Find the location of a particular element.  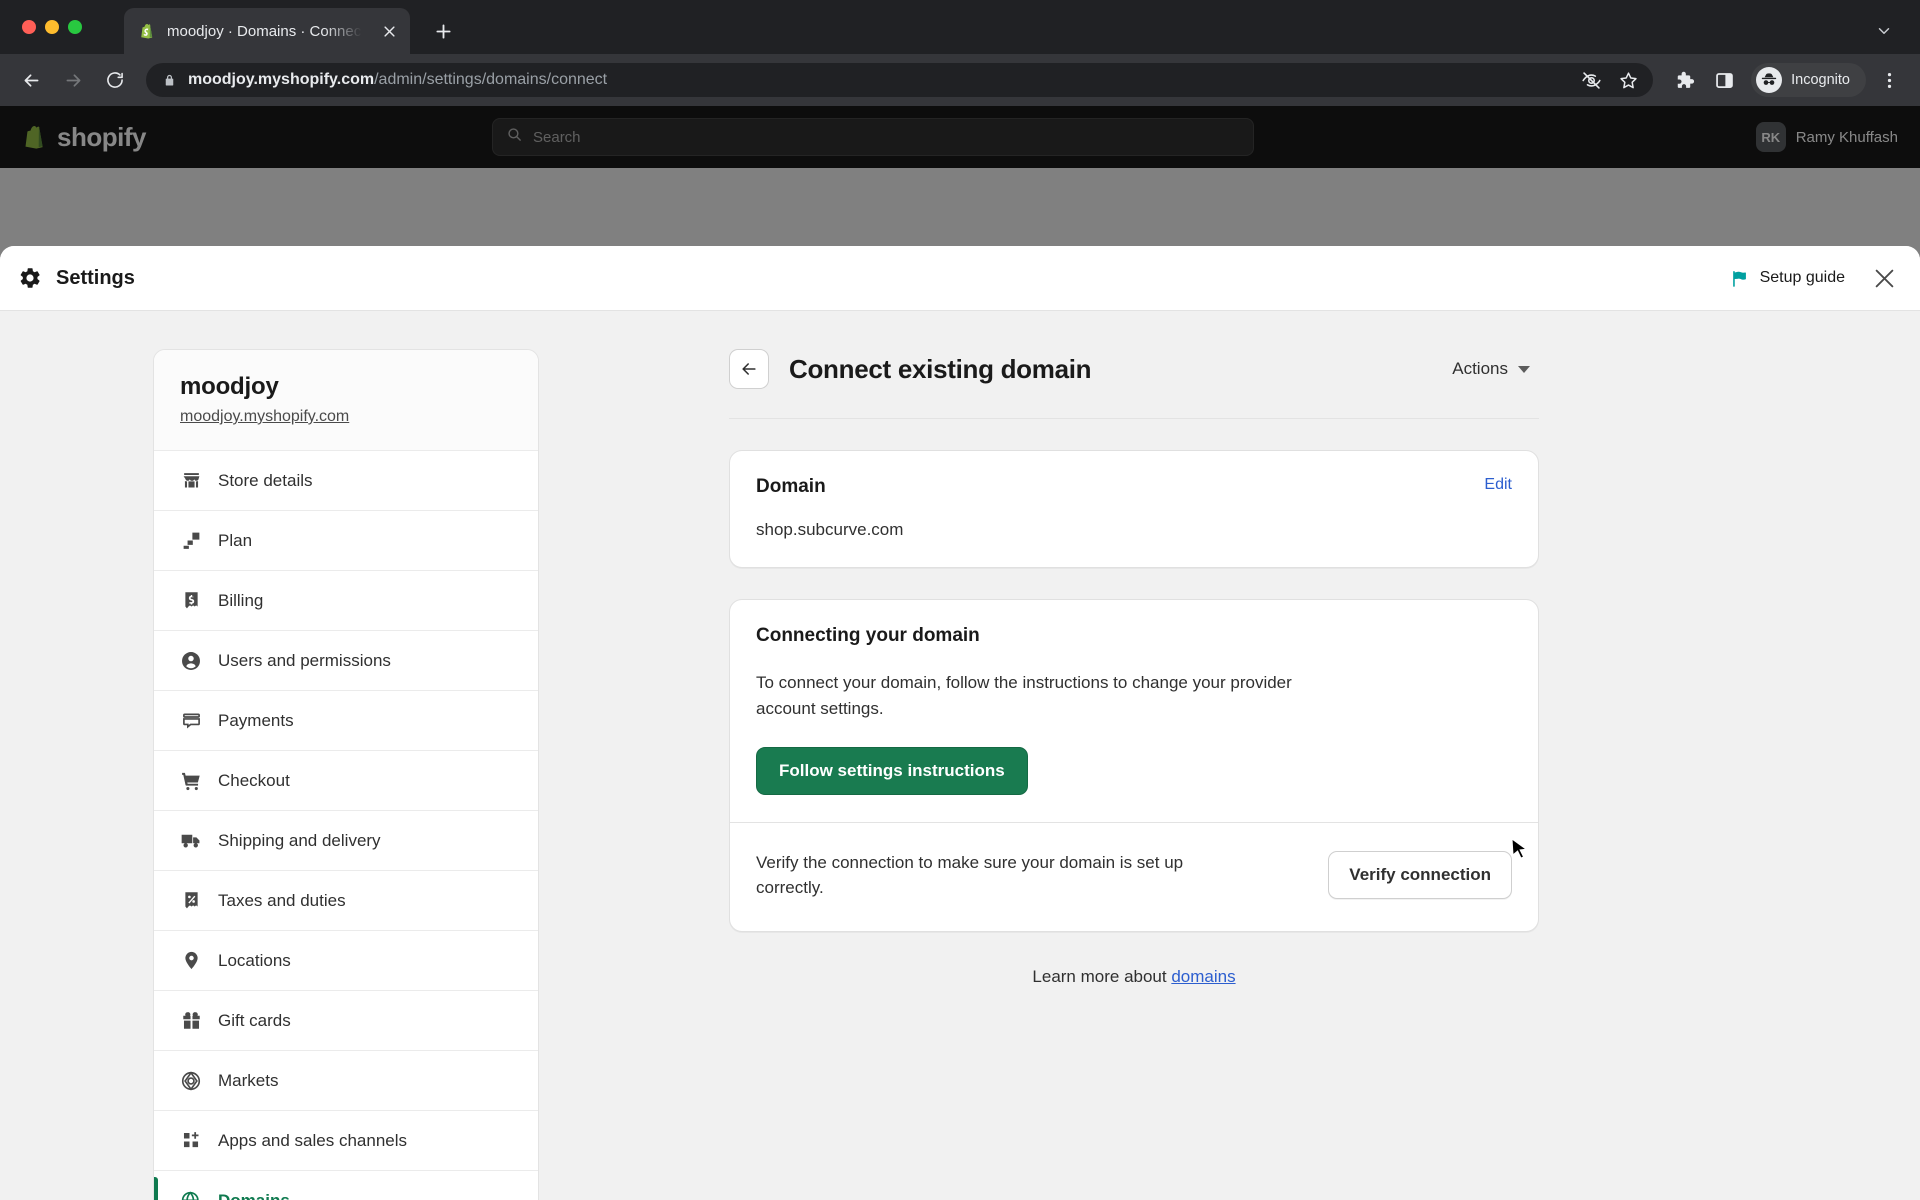

follow-settings-instructions-button: Follow settings instructions is located at coordinates (892, 770).